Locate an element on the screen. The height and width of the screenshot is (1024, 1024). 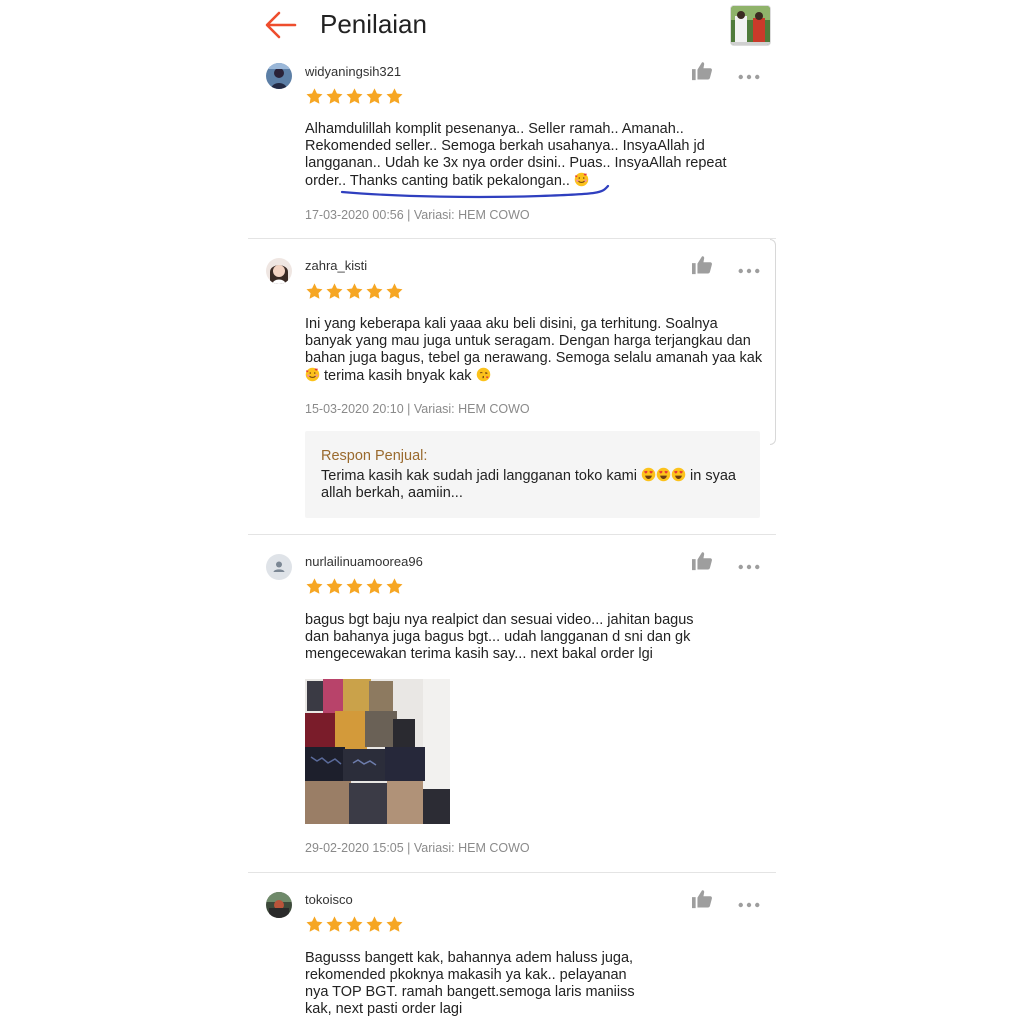
review-username: widyaningsih321 is located at coordinates (353, 71).